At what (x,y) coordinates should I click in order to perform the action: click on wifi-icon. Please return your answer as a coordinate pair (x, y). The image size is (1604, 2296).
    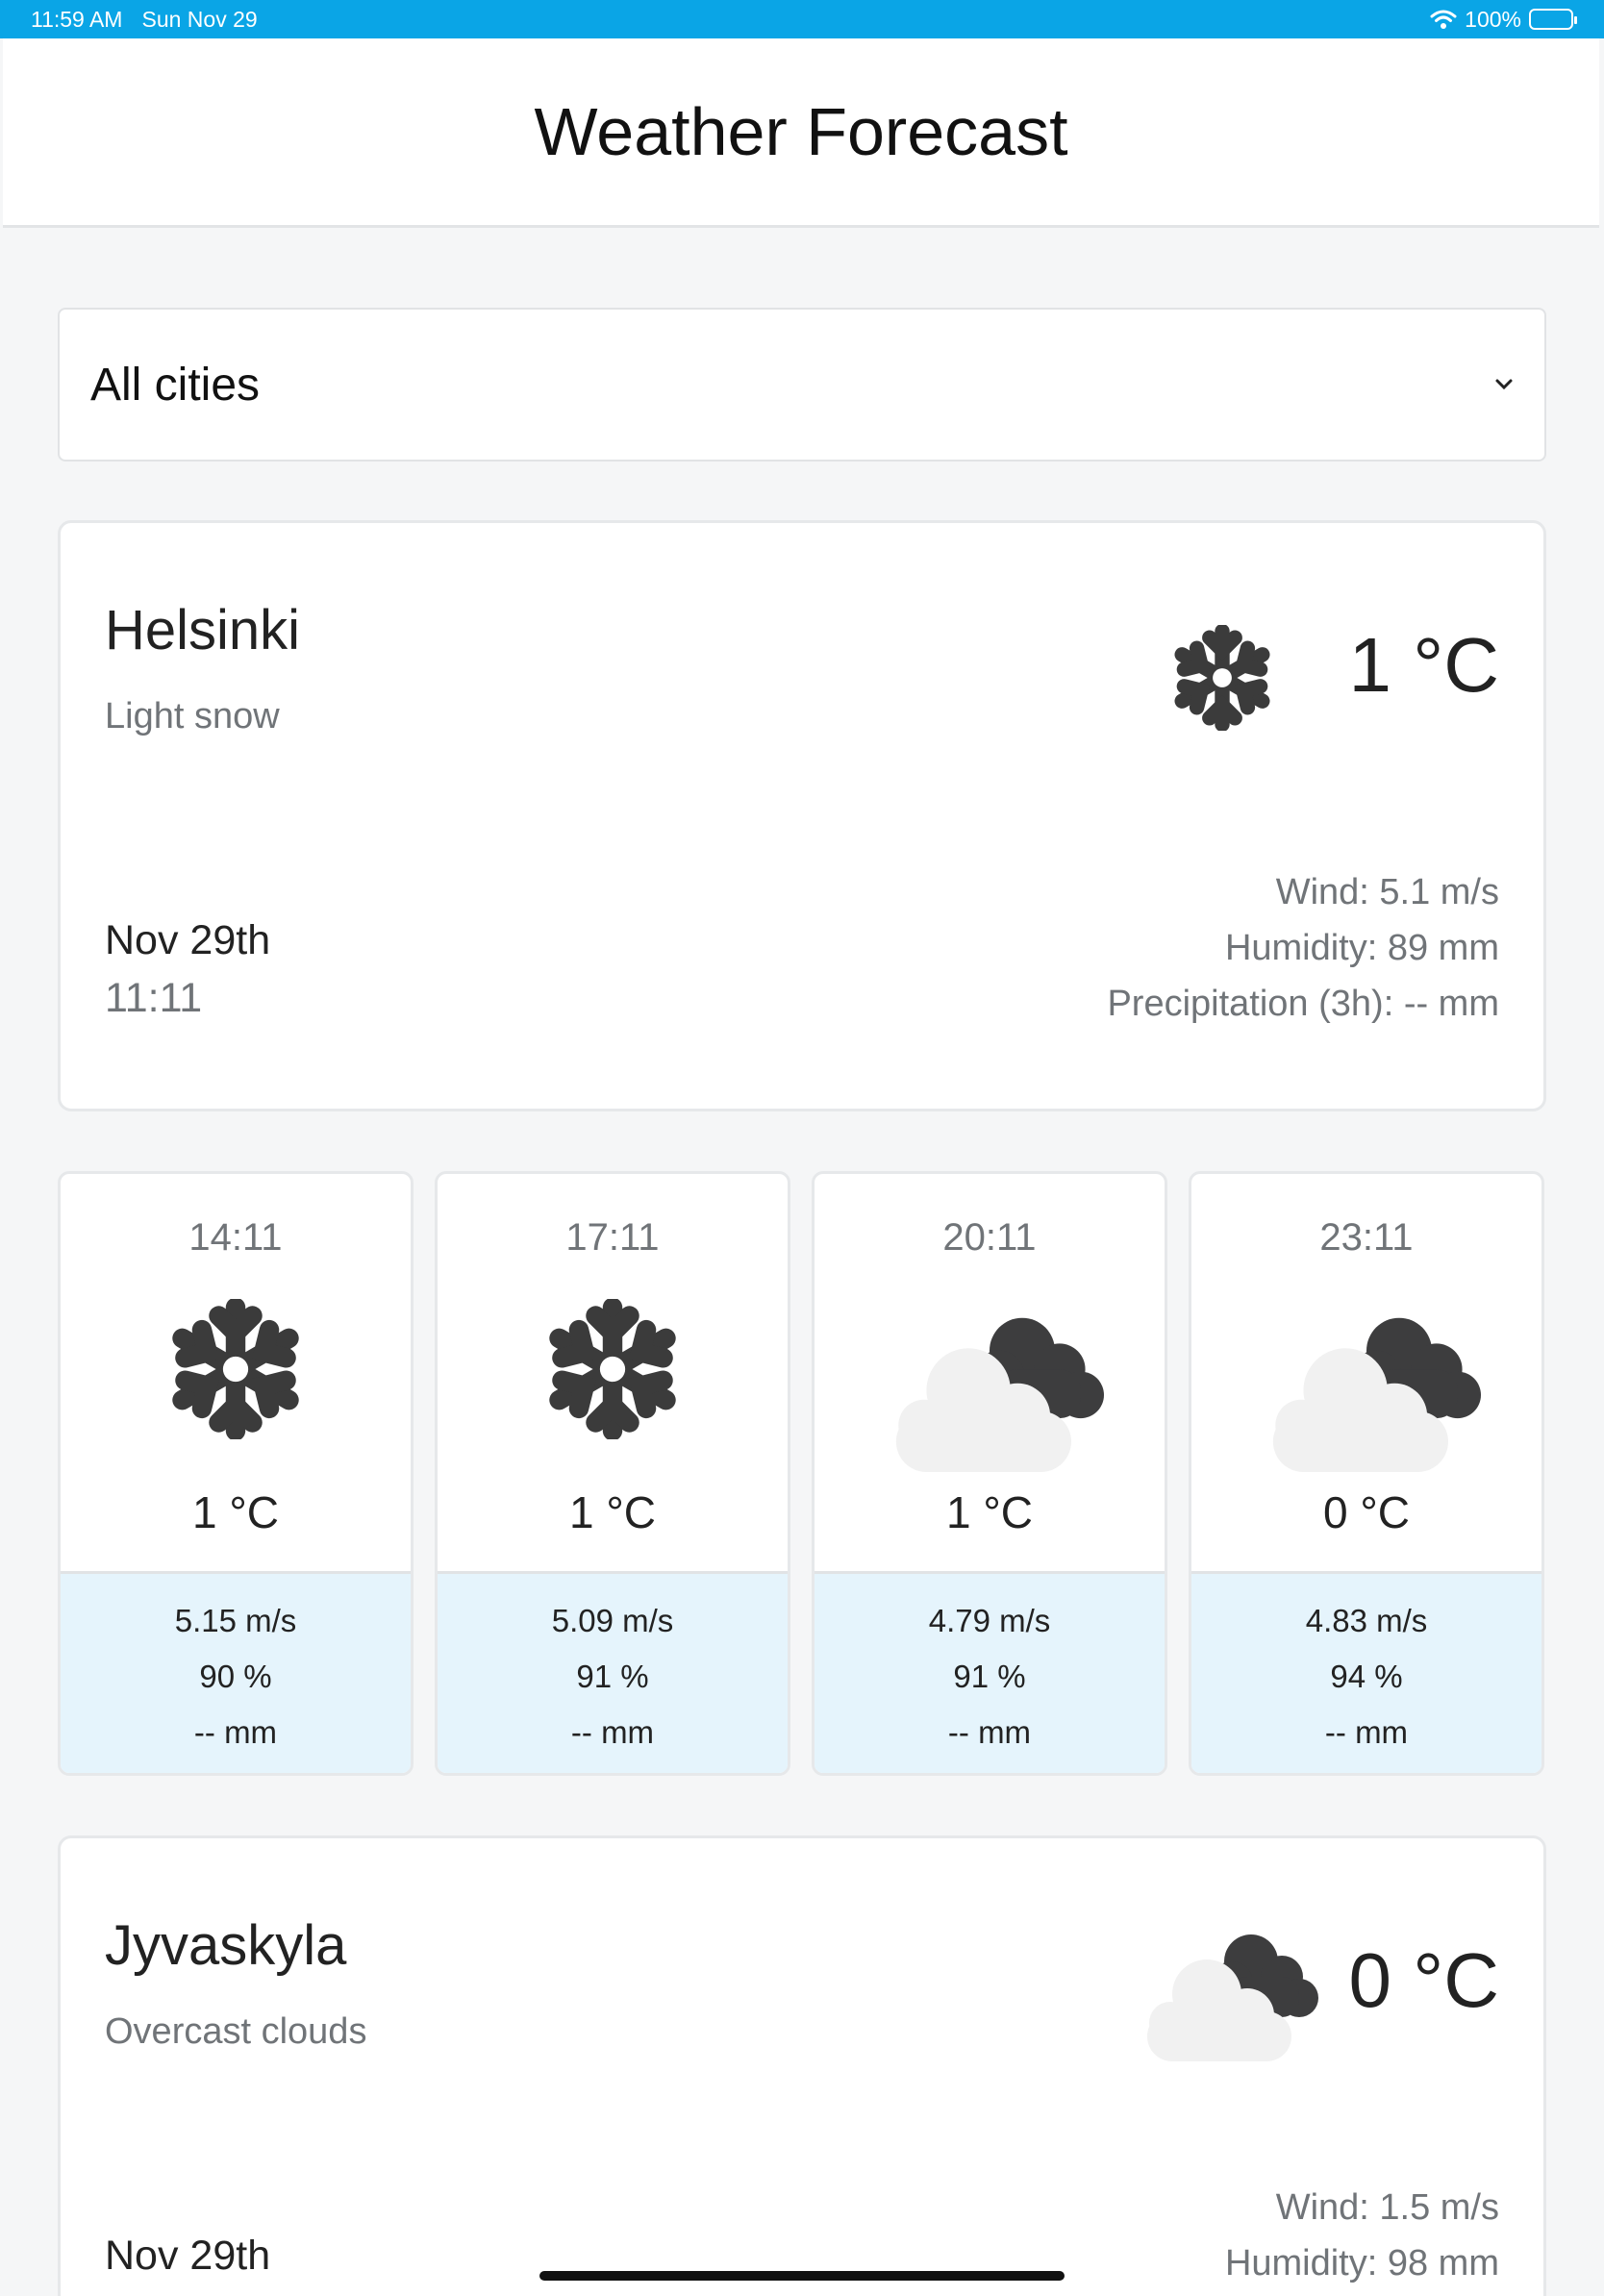
    Looking at the image, I should click on (1443, 19).